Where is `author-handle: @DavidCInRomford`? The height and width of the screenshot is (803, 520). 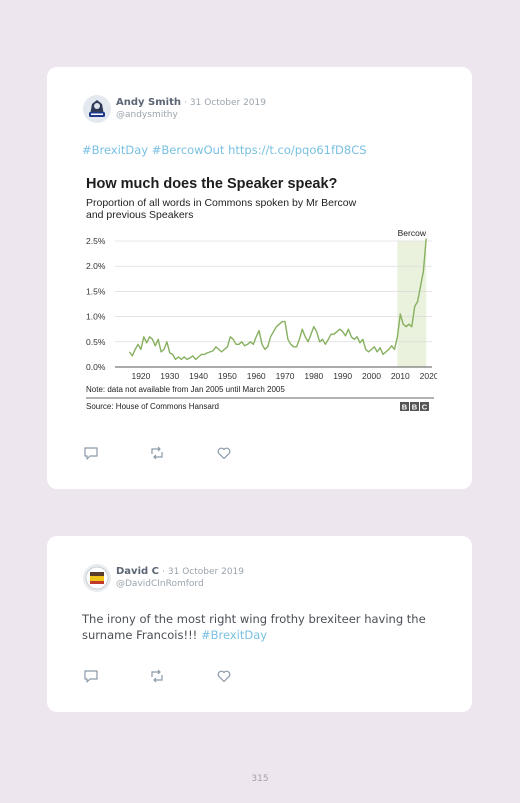 author-handle: @DavidCInRomford is located at coordinates (160, 584).